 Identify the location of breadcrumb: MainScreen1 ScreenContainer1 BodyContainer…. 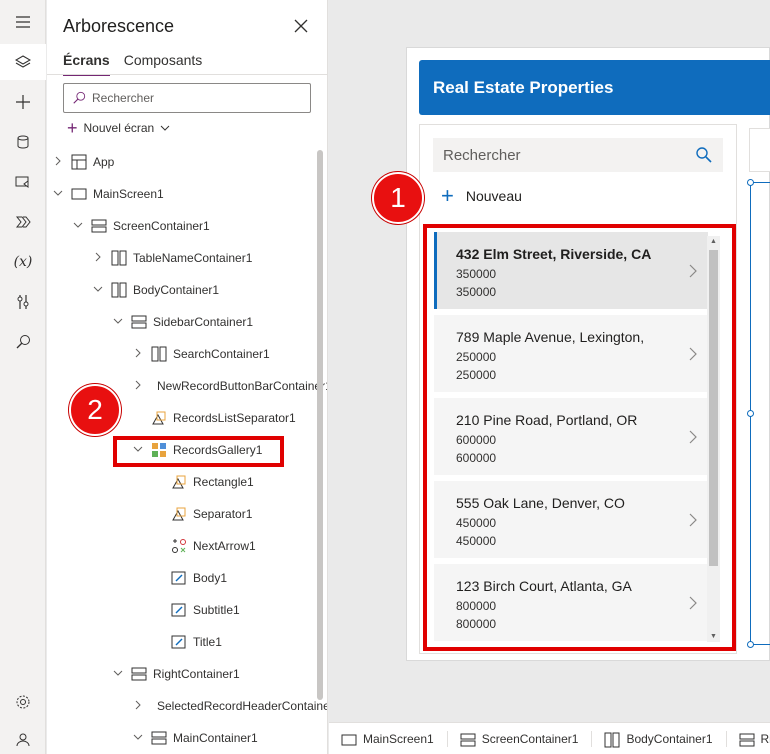
(549, 738).